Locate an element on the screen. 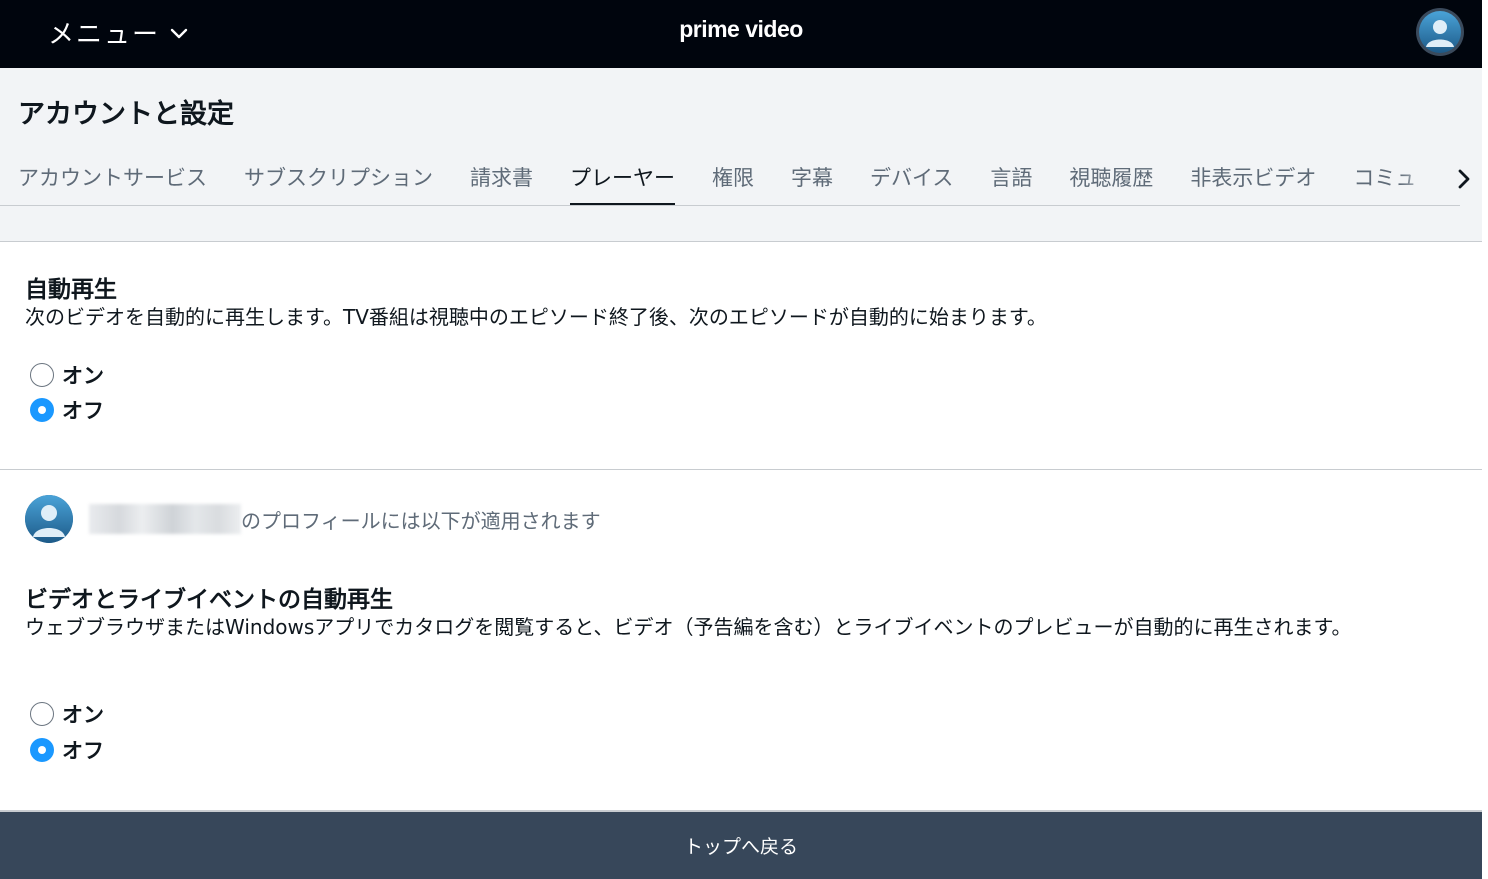 The height and width of the screenshot is (879, 1488). tab-permissions: 権限 is located at coordinates (733, 181).